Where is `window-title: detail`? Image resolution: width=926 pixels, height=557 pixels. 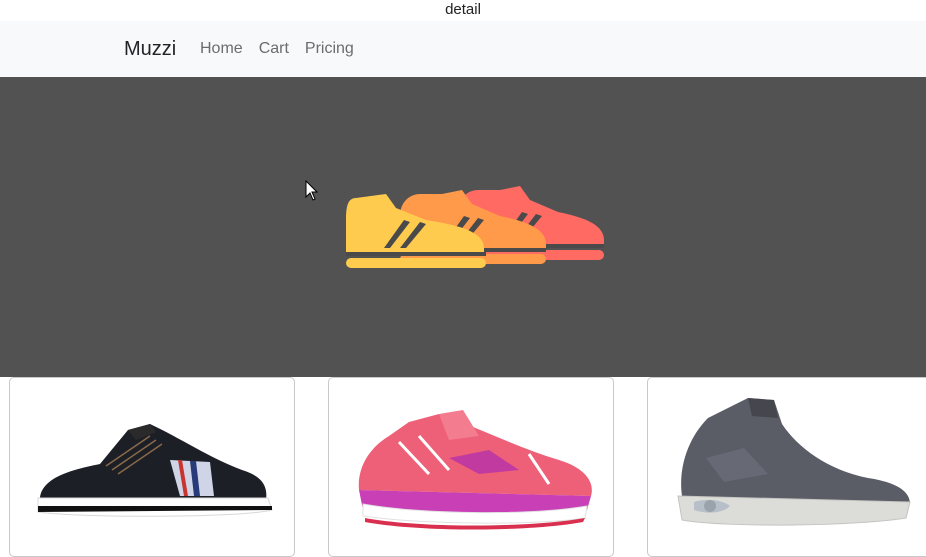
window-title: detail is located at coordinates (463, 9).